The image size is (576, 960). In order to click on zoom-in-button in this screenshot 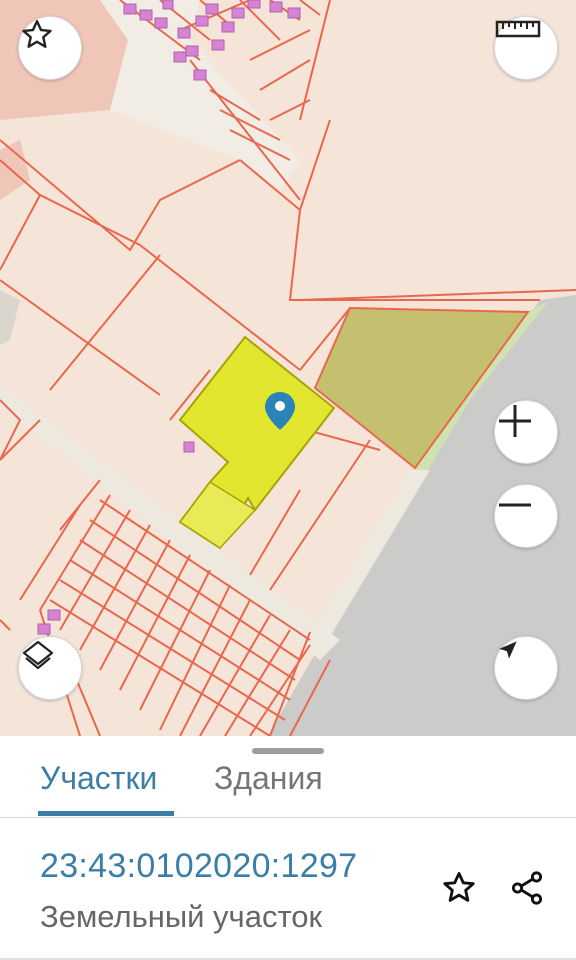, I will do `click(526, 432)`.